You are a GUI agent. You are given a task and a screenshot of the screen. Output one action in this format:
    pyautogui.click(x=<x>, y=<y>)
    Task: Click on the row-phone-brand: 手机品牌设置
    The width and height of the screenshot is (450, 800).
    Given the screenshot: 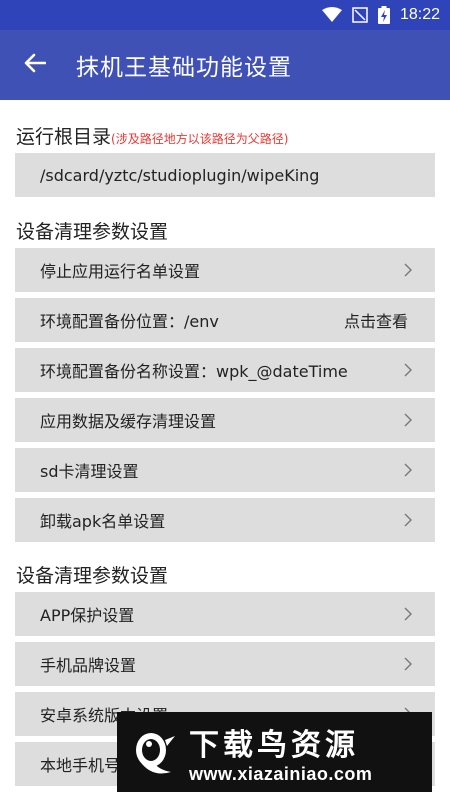 What is the action you would take?
    pyautogui.click(x=225, y=664)
    